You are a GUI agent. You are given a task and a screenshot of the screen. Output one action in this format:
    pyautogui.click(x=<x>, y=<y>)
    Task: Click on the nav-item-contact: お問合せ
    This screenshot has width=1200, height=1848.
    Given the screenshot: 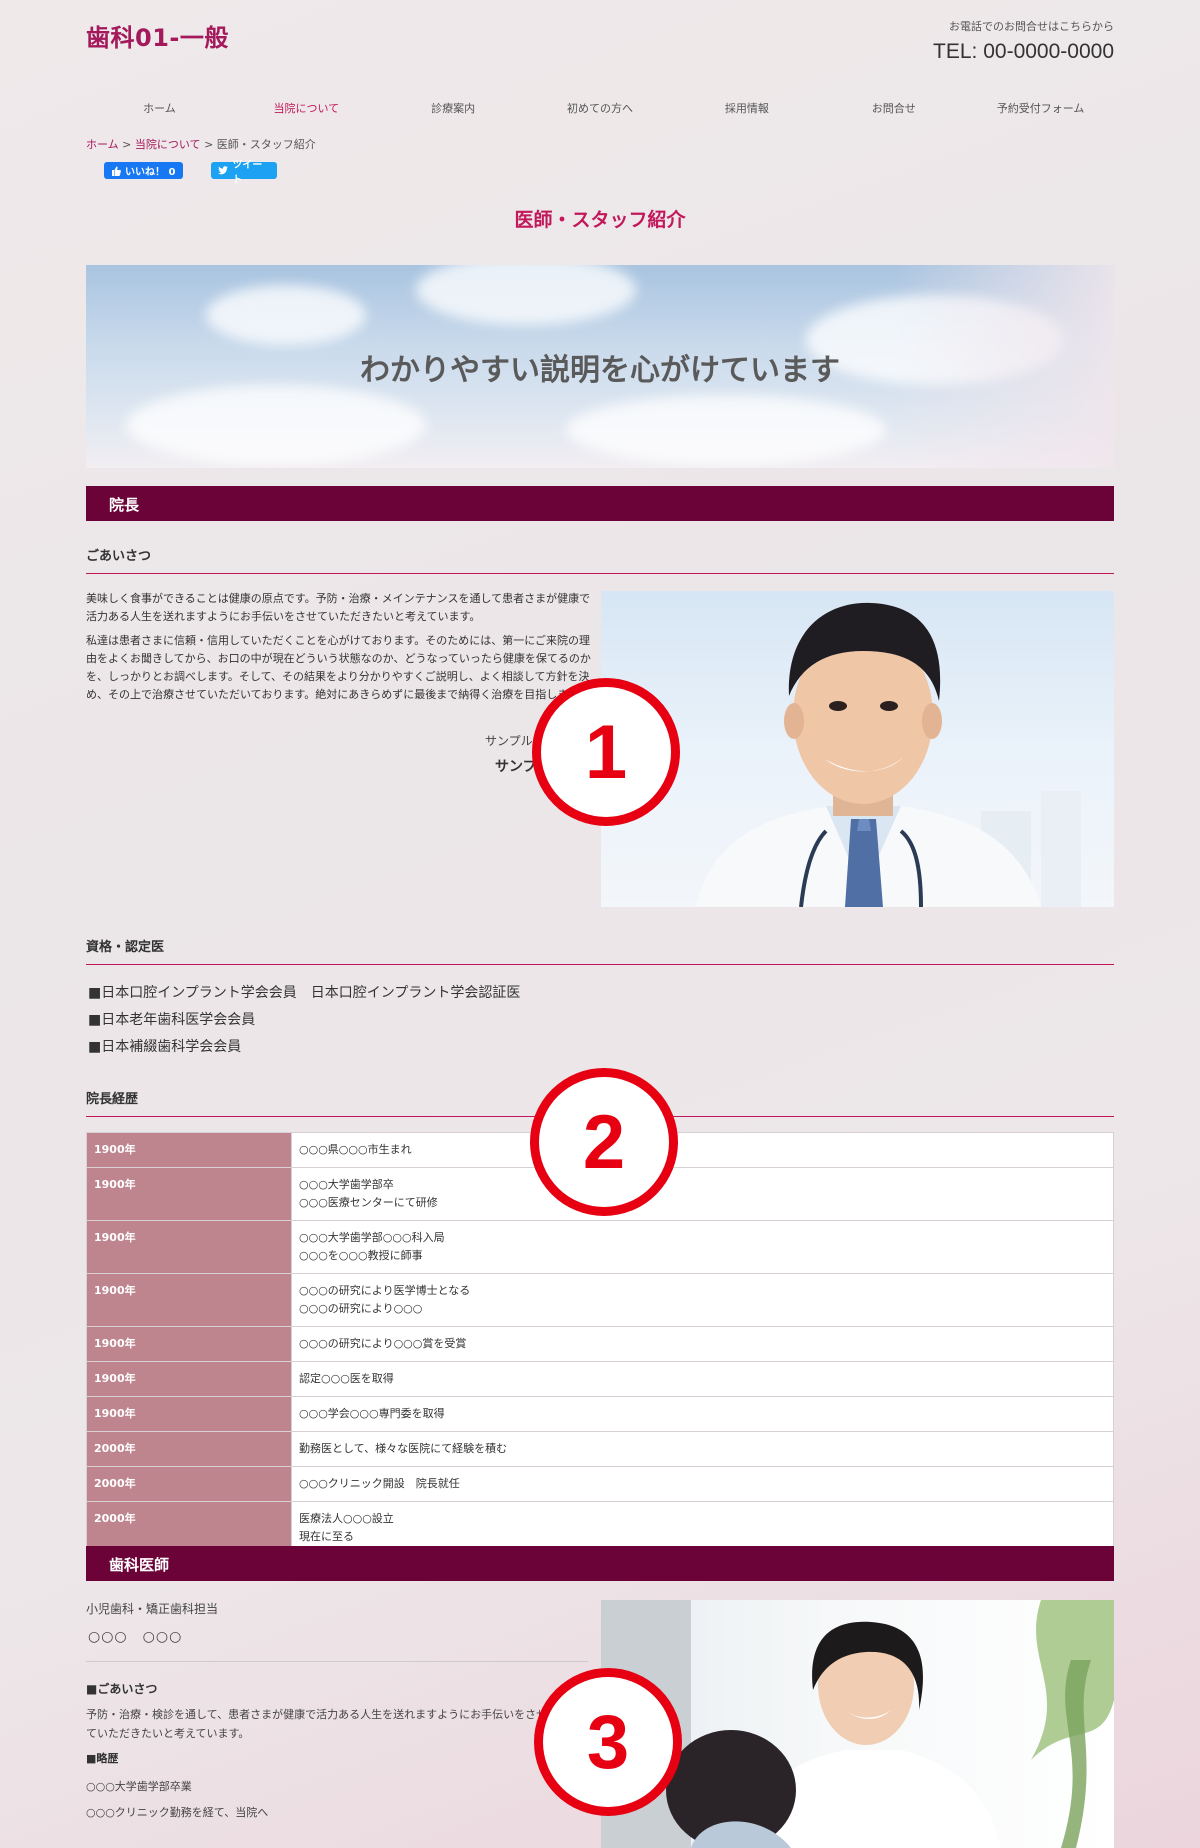 What is the action you would take?
    pyautogui.click(x=893, y=108)
    